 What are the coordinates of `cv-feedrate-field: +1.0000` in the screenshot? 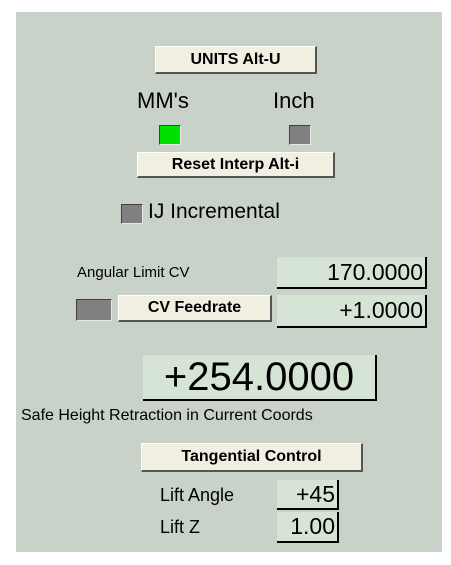 It's located at (352, 311).